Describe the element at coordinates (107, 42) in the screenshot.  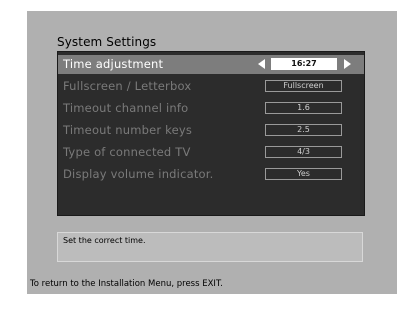
I see `page-title: System Settings` at that location.